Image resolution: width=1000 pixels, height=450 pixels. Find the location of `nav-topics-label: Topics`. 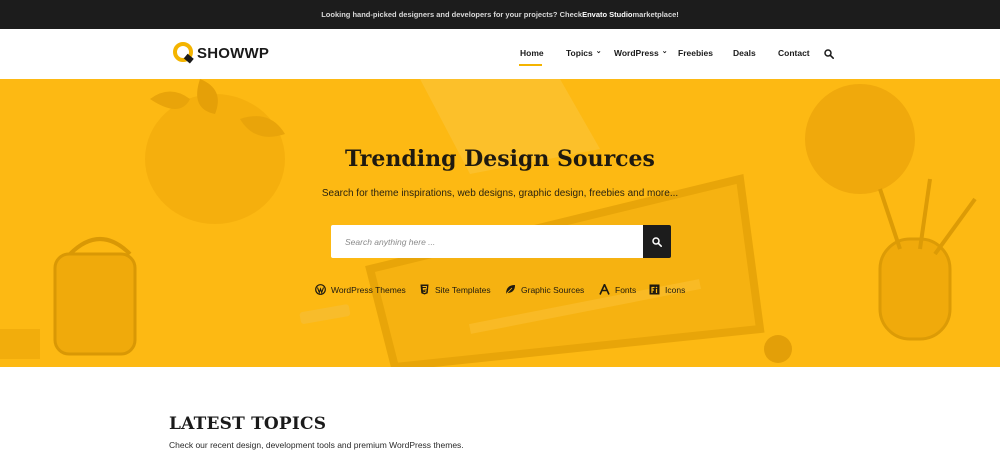

nav-topics-label: Topics is located at coordinates (579, 53).